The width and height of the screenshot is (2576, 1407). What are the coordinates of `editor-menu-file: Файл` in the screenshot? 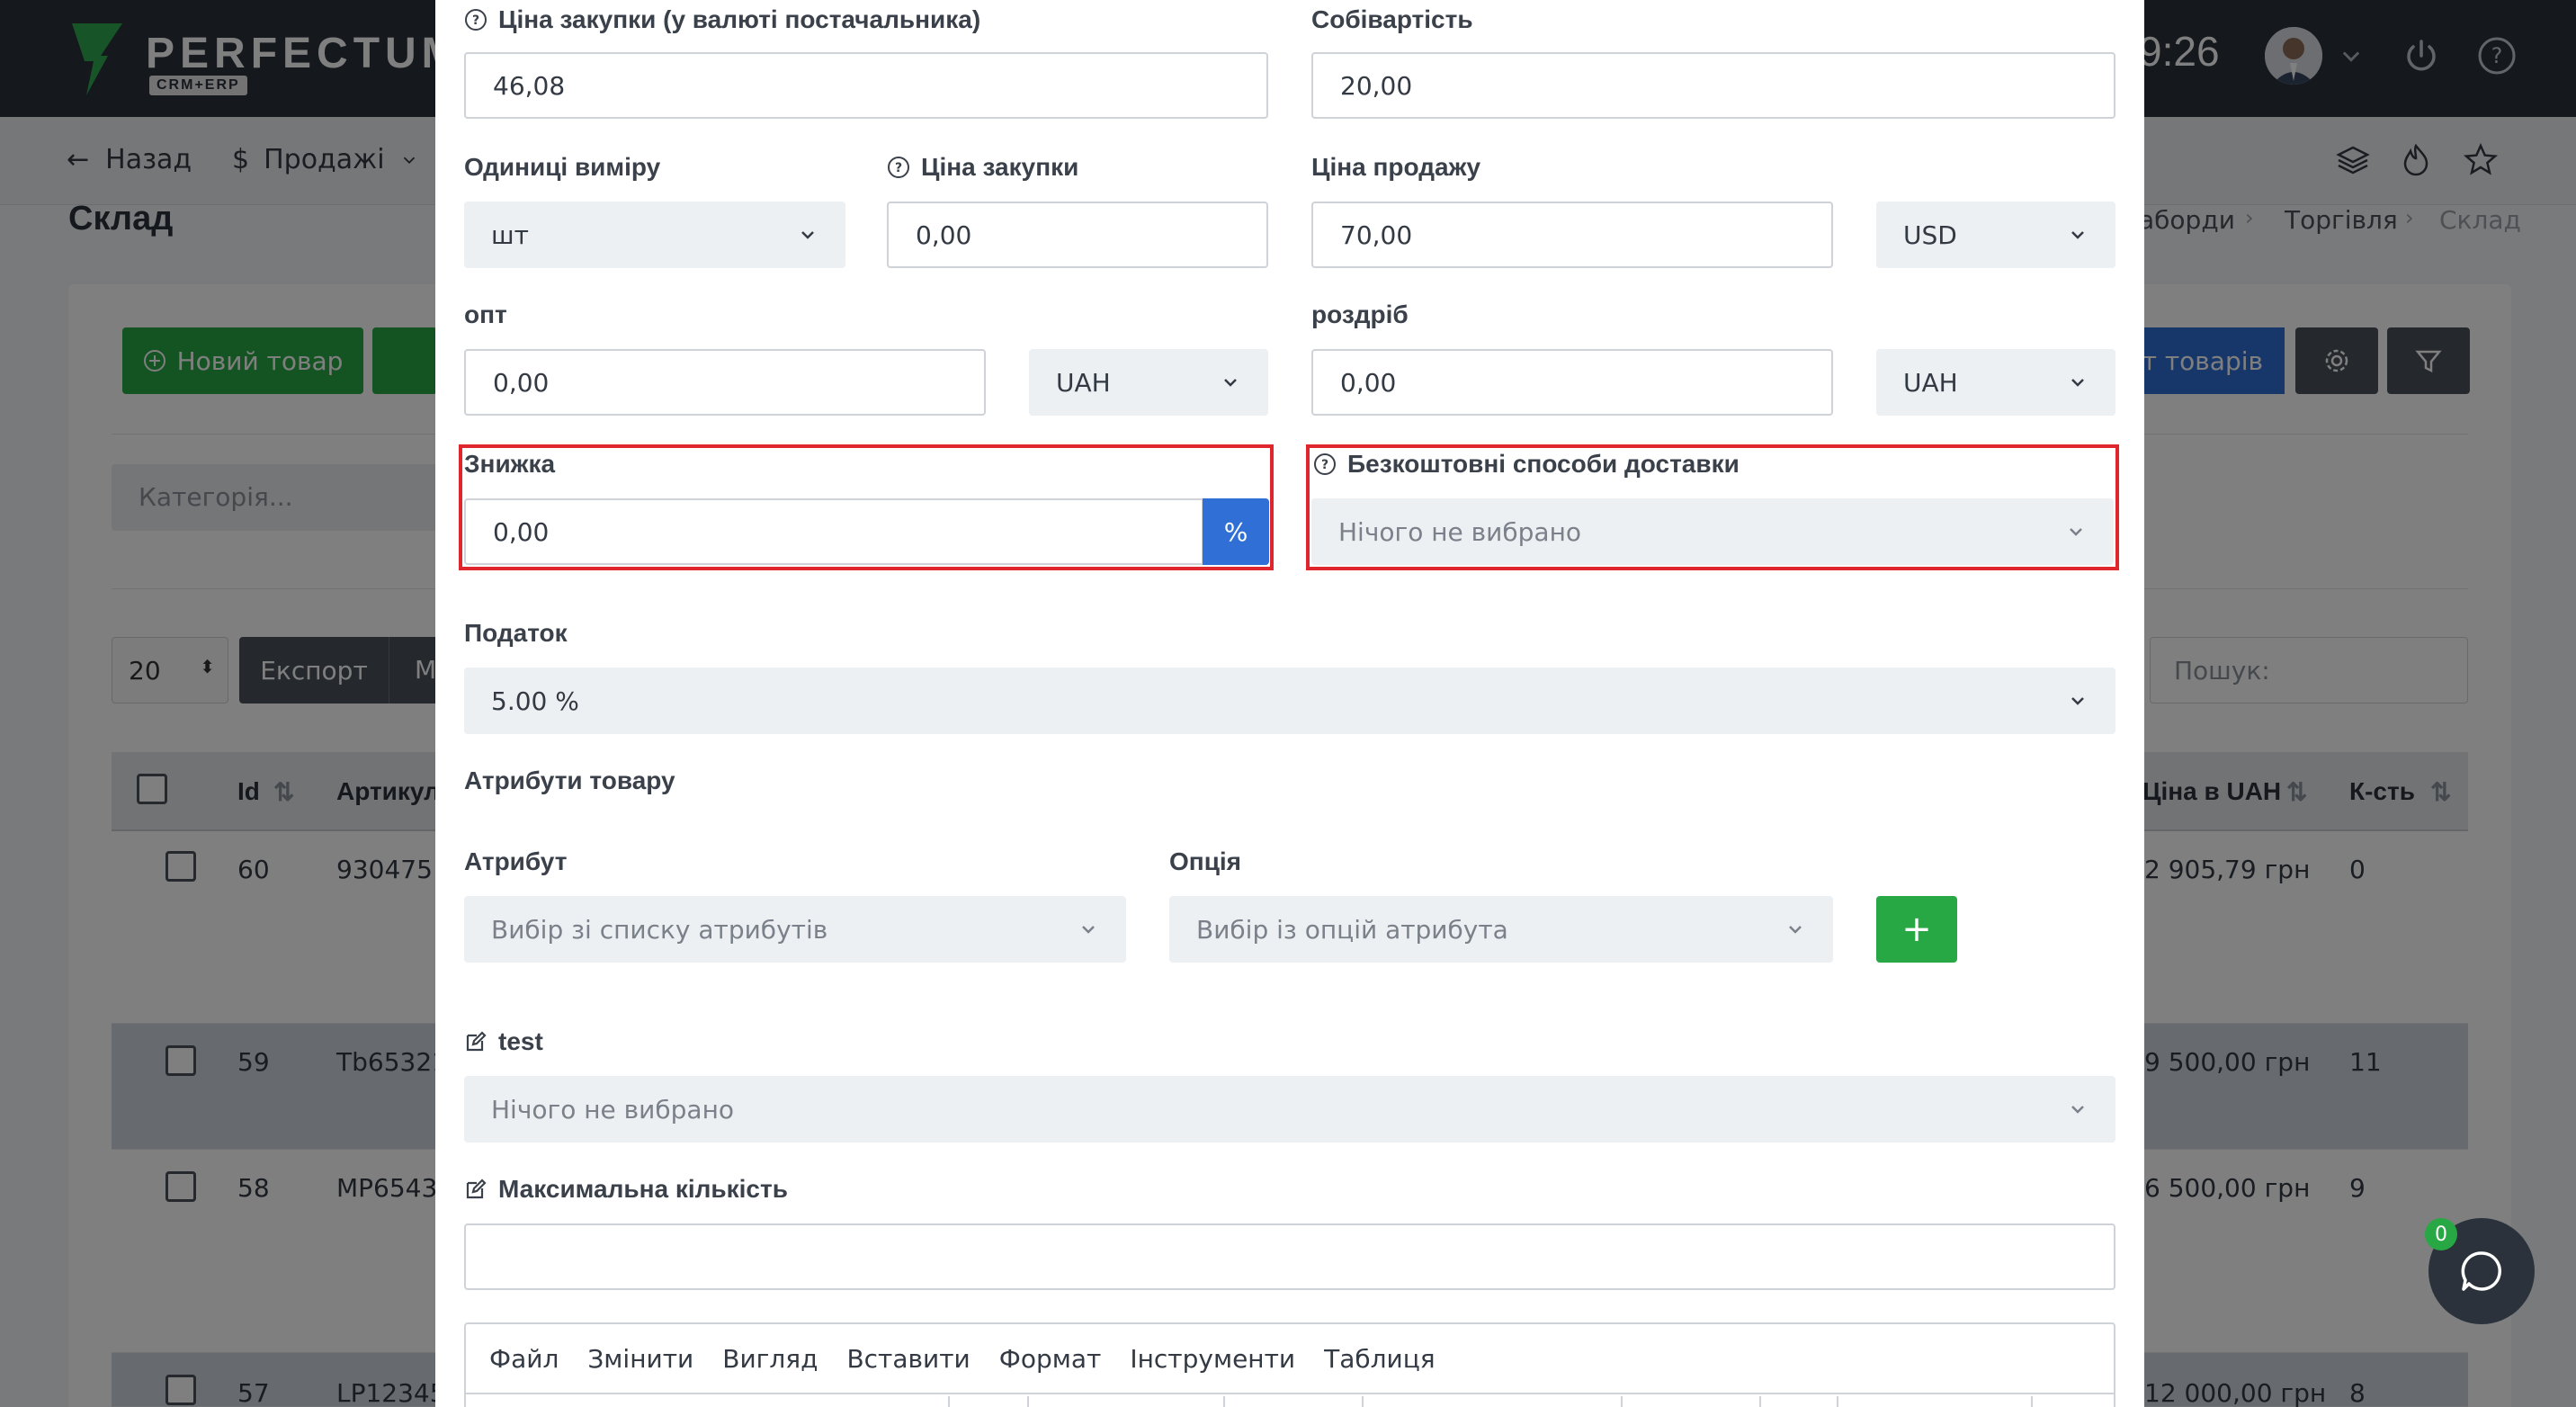 It's located at (524, 1359).